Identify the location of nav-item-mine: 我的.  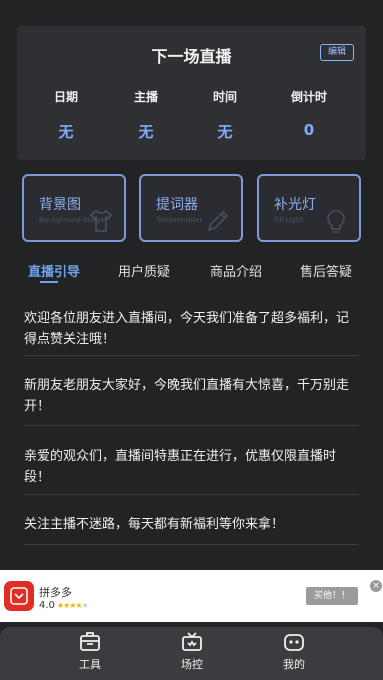
(294, 653).